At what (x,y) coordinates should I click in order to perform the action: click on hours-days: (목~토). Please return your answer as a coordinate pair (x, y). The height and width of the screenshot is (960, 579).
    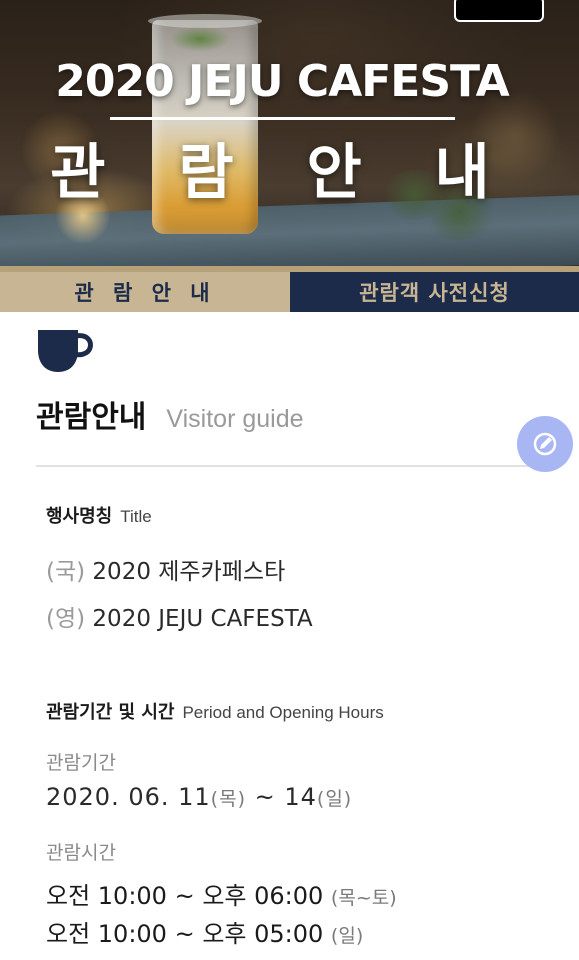
    Looking at the image, I should click on (363, 898).